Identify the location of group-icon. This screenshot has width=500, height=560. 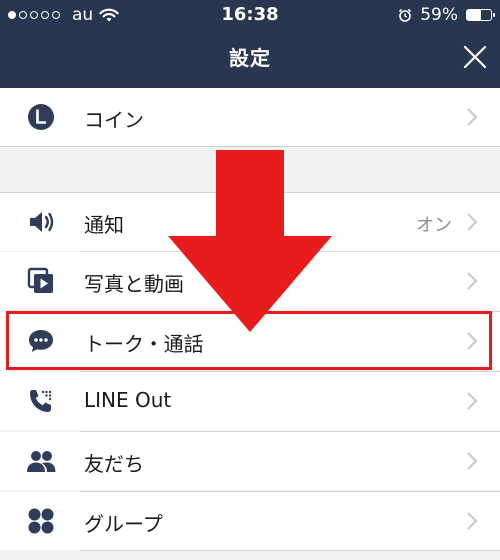
(41, 521).